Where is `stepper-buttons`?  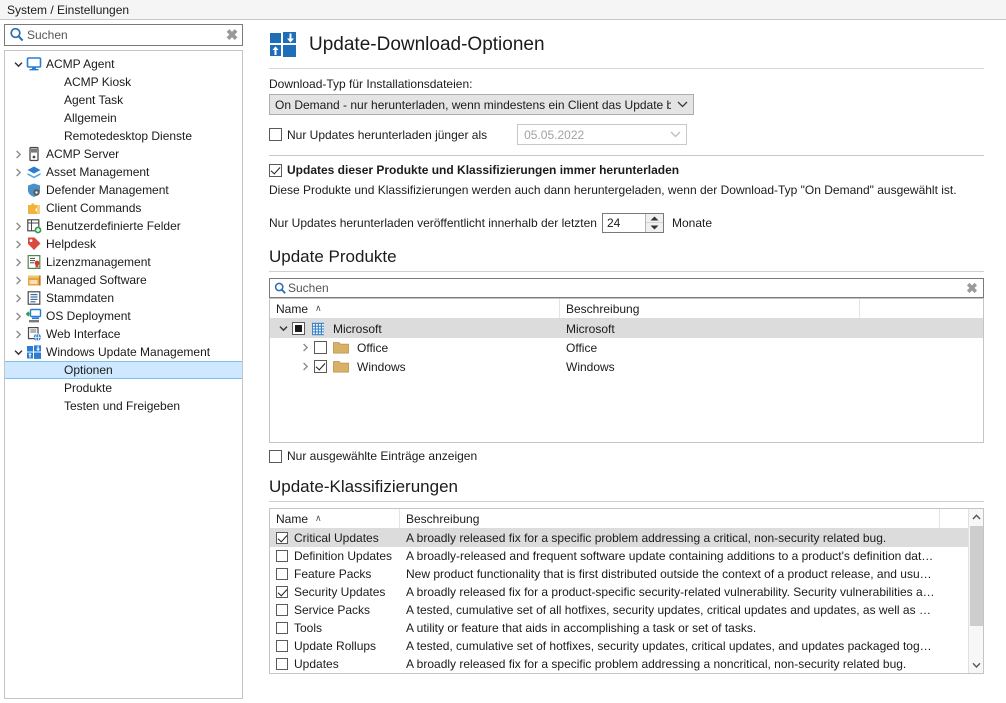 stepper-buttons is located at coordinates (653, 223).